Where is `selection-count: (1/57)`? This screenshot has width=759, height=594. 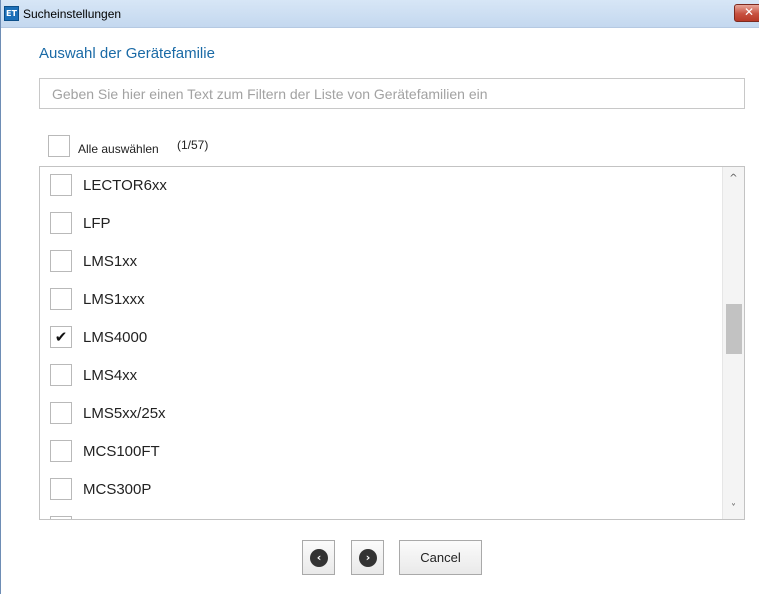 selection-count: (1/57) is located at coordinates (193, 145).